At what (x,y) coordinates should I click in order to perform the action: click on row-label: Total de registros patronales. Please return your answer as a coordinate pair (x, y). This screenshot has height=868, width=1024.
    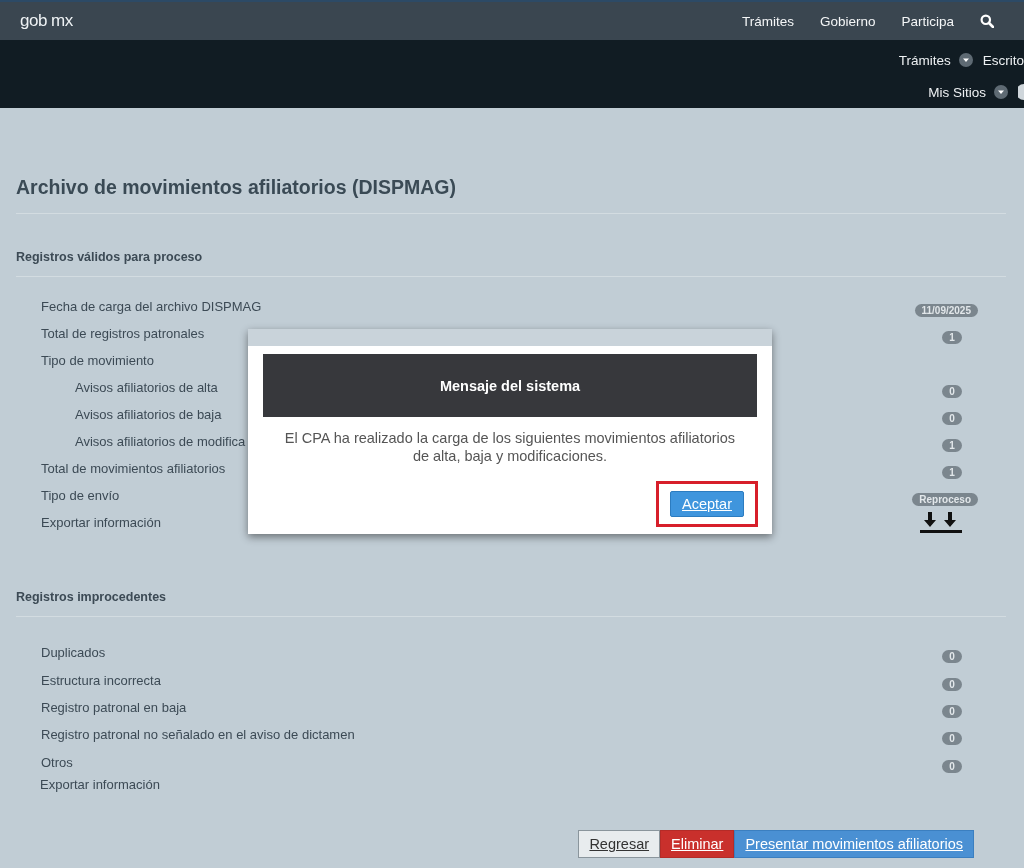
    Looking at the image, I should click on (123, 333).